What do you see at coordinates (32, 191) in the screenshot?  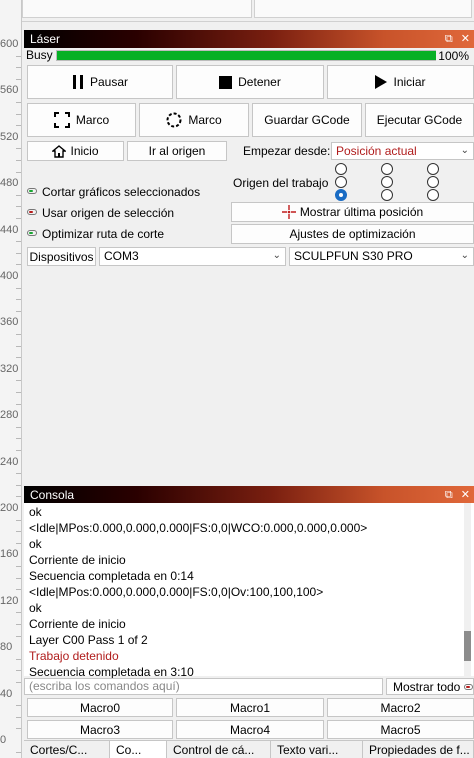 I see `cut-selected-toggle` at bounding box center [32, 191].